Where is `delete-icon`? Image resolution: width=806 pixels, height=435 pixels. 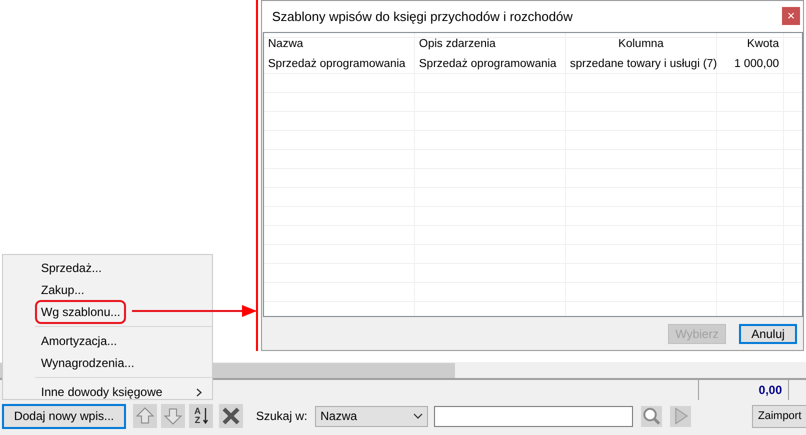 delete-icon is located at coordinates (231, 416).